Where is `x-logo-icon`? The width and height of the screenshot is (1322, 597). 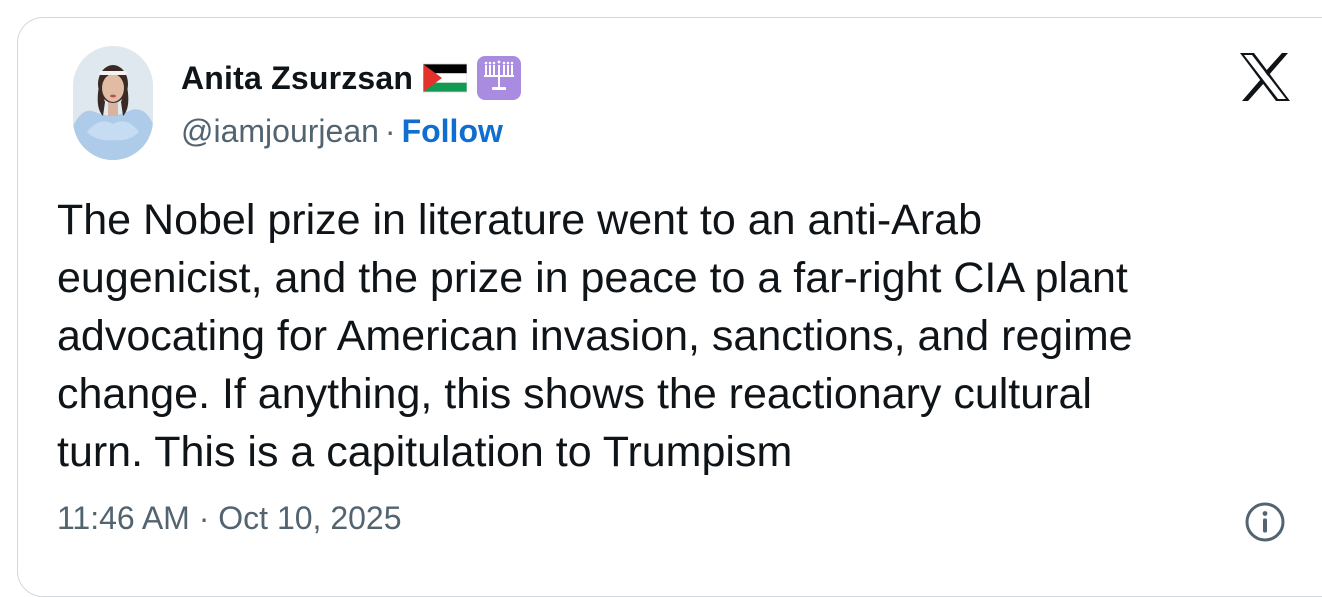
x-logo-icon is located at coordinates (1265, 77).